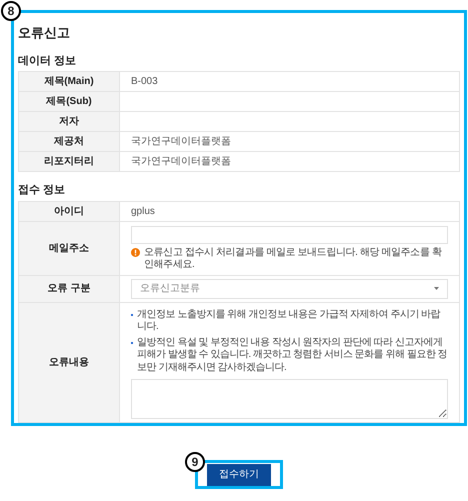  I want to click on error-type-dropdown: 오류신고분류, so click(289, 288).